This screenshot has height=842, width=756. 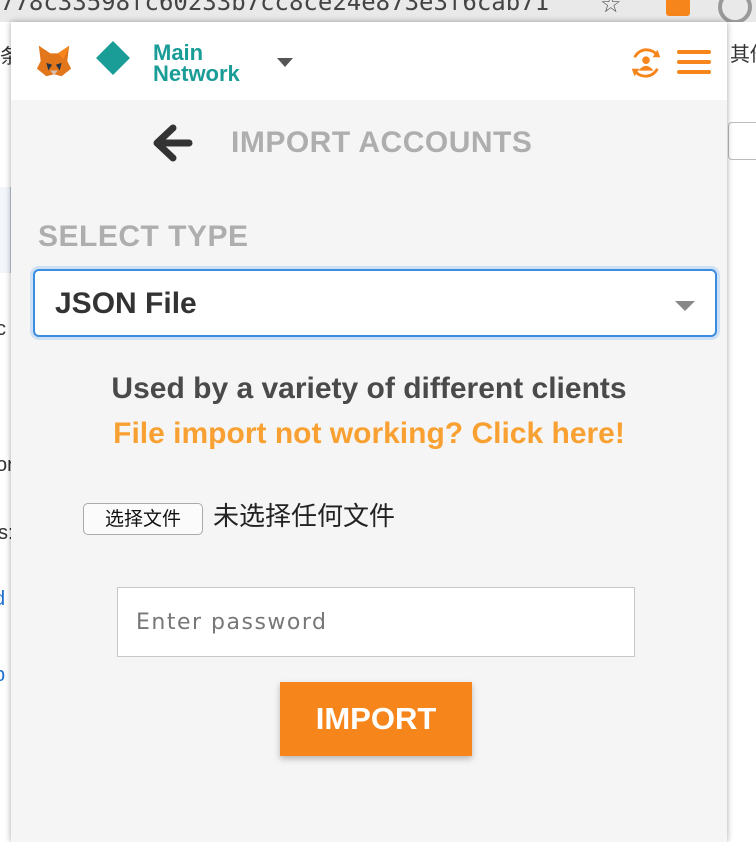 I want to click on background-link: b, so click(x=2, y=675).